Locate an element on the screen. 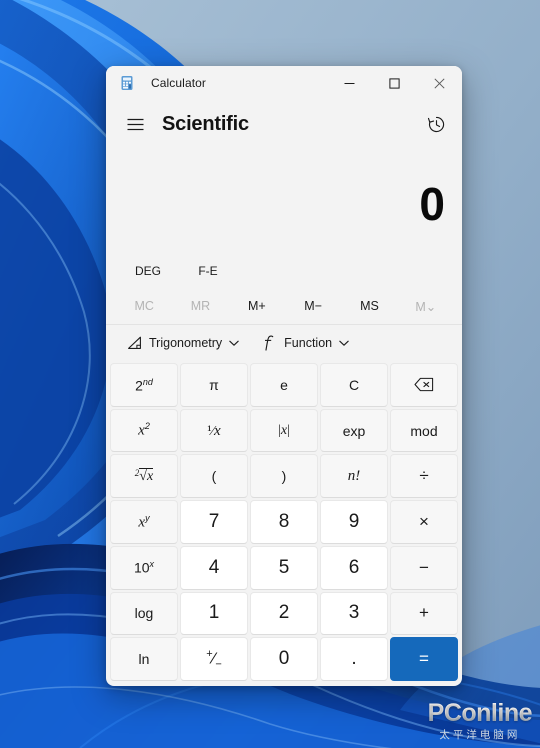 Image resolution: width=540 pixels, height=748 pixels. fe-toggle: F-E is located at coordinates (208, 271).